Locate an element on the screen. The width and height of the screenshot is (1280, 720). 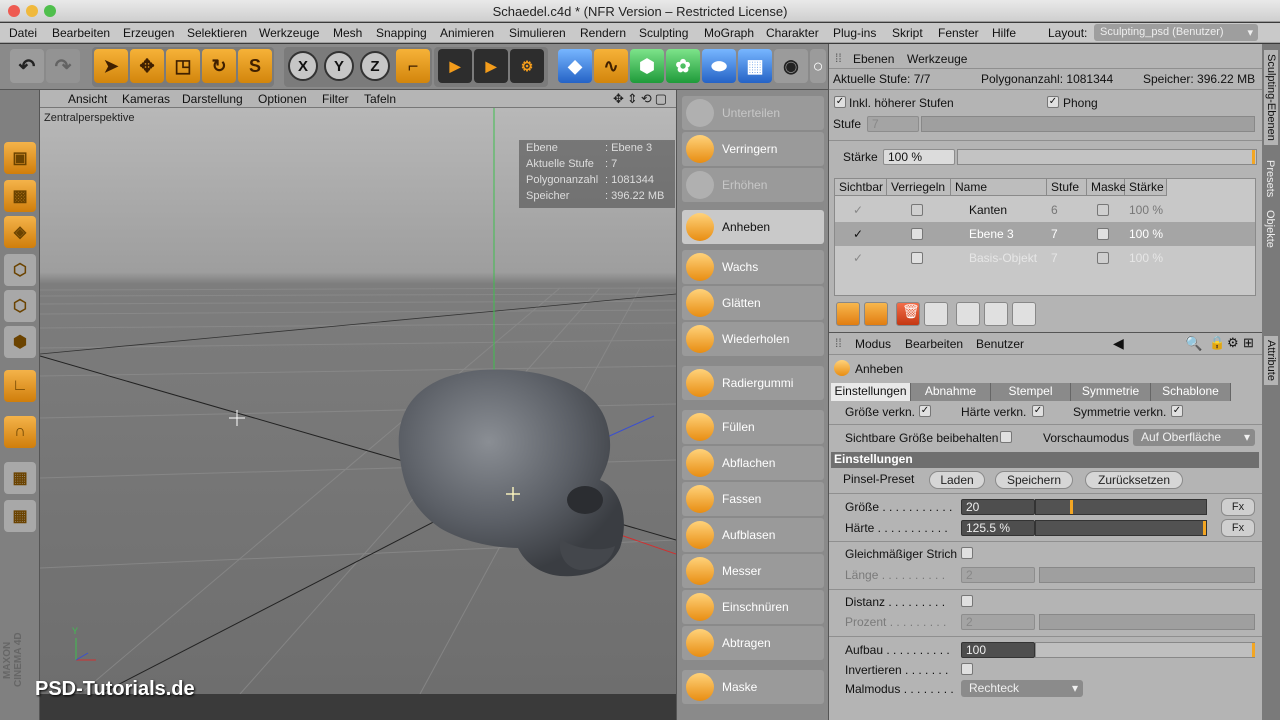
paint-mode-dropdown: Rechteck ▾ is located at coordinates (1022, 688).